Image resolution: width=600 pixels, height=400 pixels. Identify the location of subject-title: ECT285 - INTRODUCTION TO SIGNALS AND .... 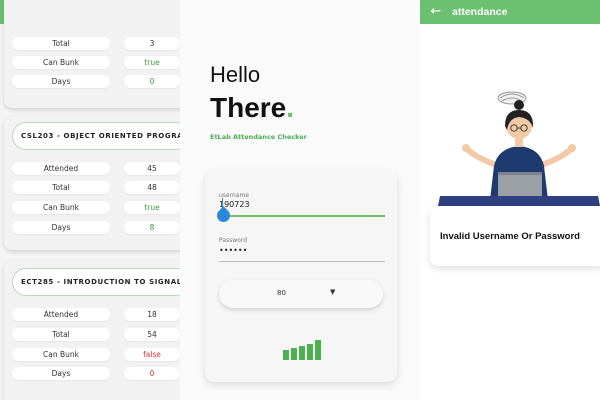
(96, 282).